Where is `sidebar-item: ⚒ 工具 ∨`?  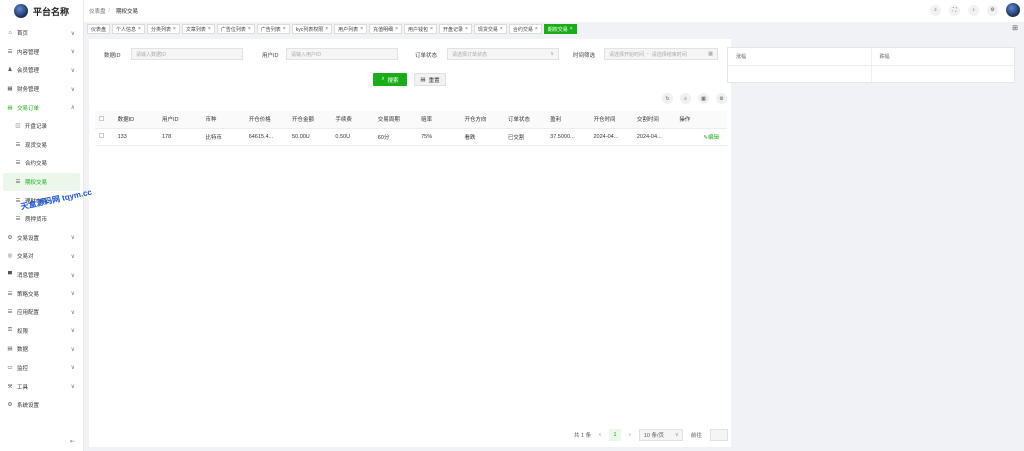
sidebar-item: ⚒ 工具 ∨ is located at coordinates (41, 386).